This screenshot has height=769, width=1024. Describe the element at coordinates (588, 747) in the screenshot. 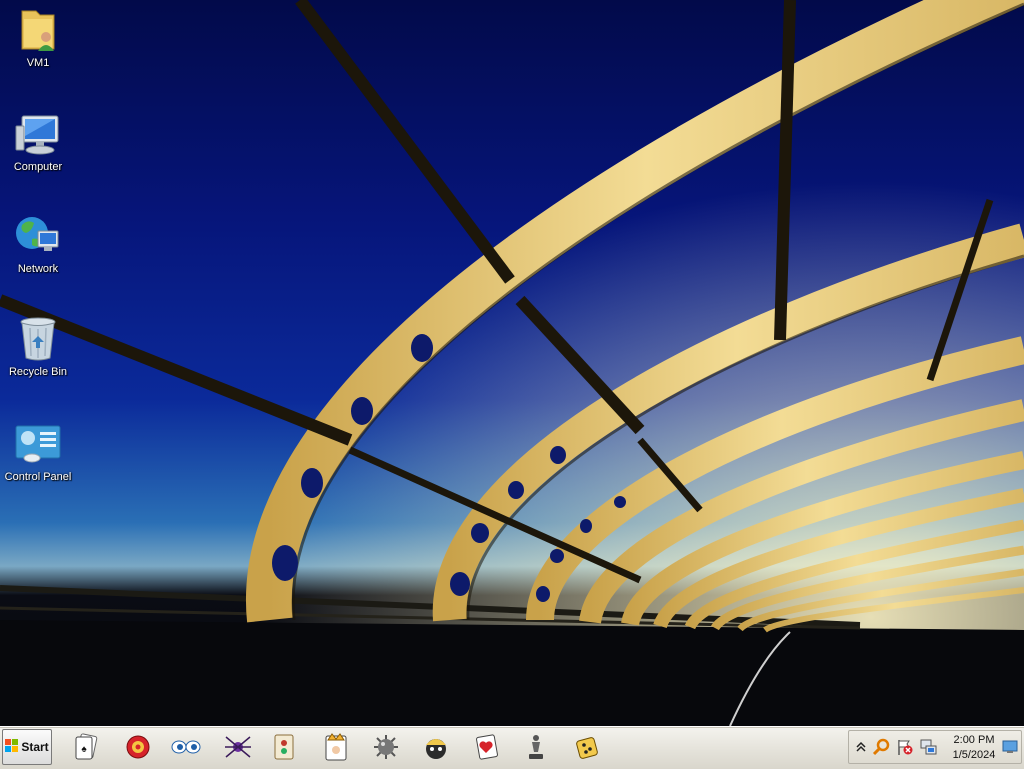

I see `dice-game-icon` at that location.